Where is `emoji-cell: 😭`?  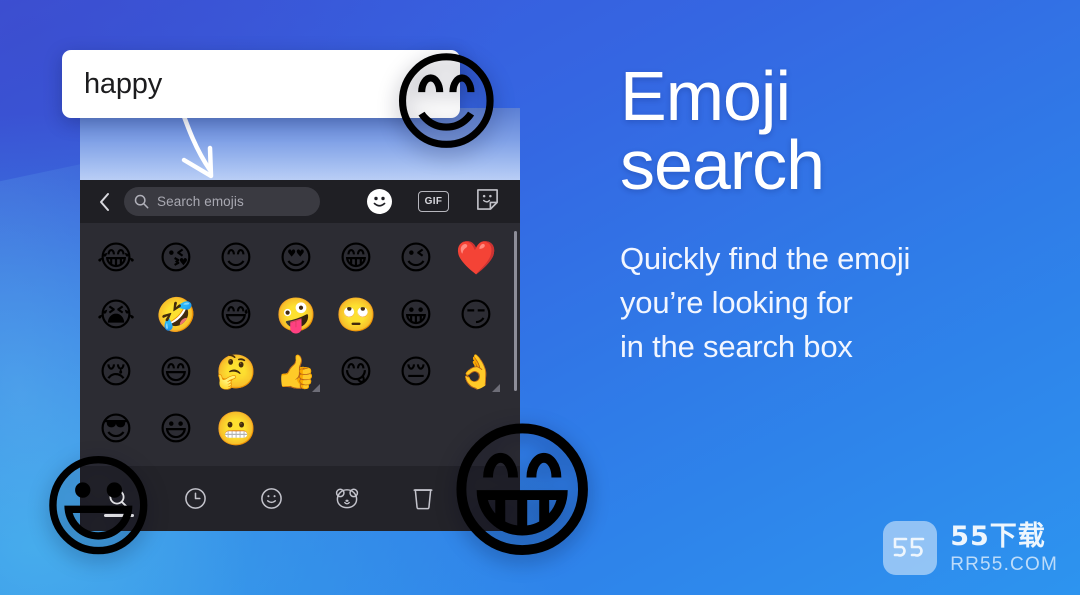 emoji-cell: 😭 is located at coordinates (116, 314).